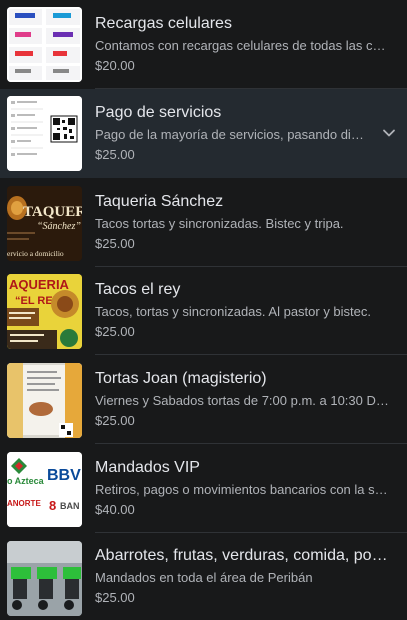  What do you see at coordinates (26, 481) in the screenshot?
I see `svg-text: o Azteca` at bounding box center [26, 481].